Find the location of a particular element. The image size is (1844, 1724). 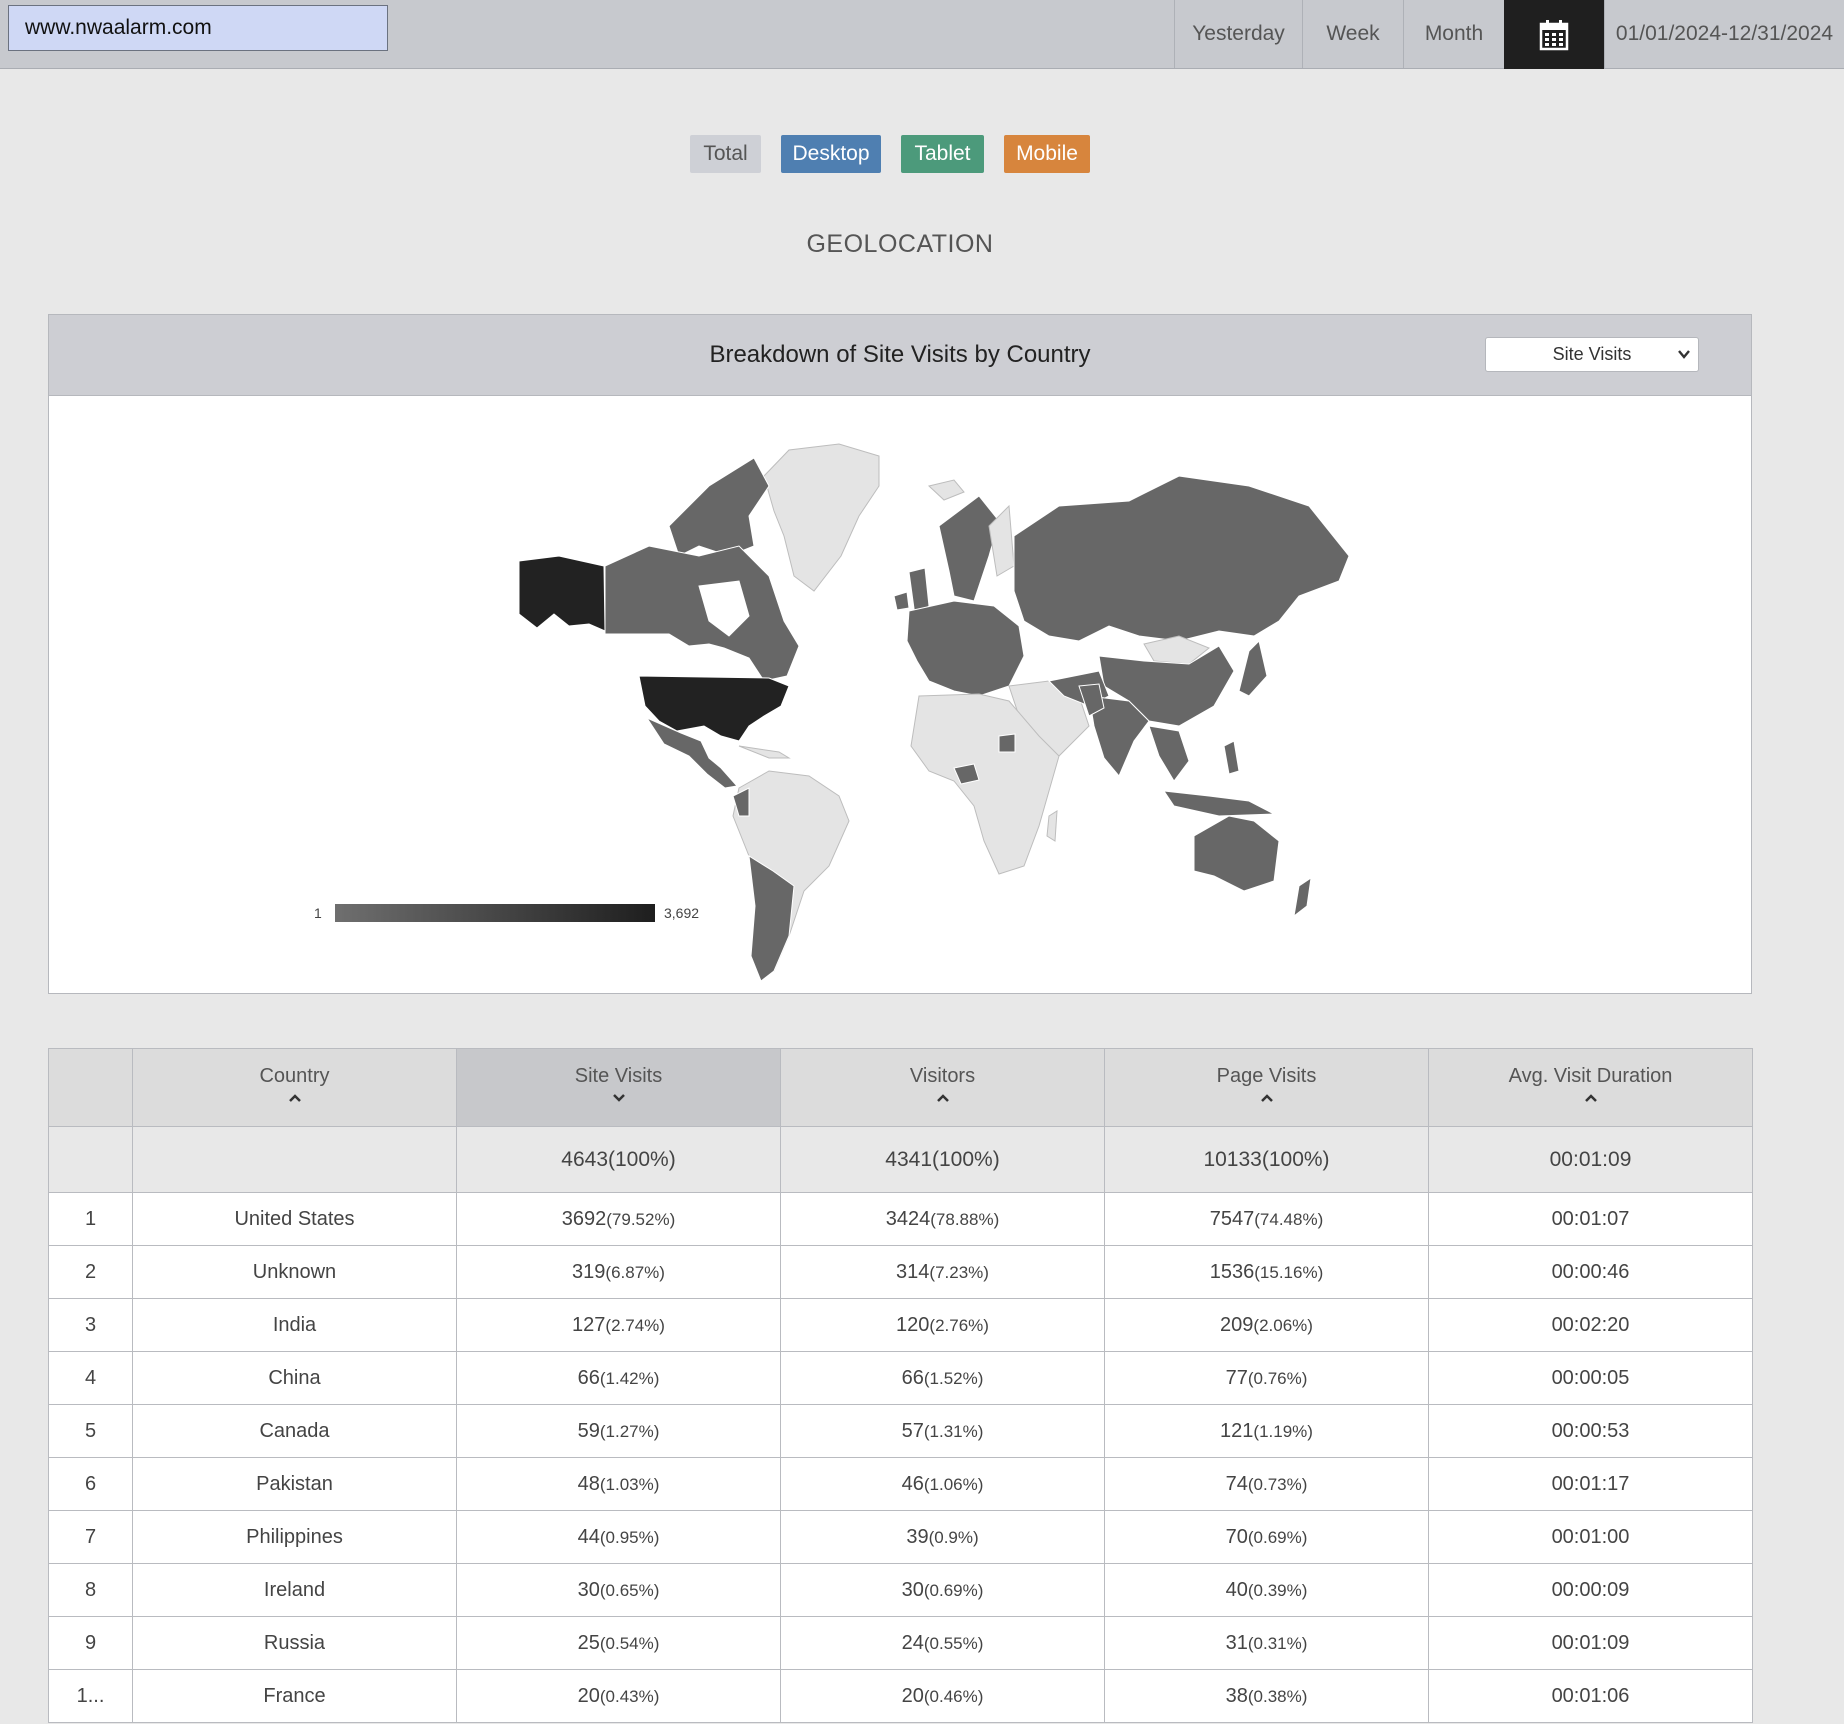

rank-cell-value: 4 is located at coordinates (90, 1377).